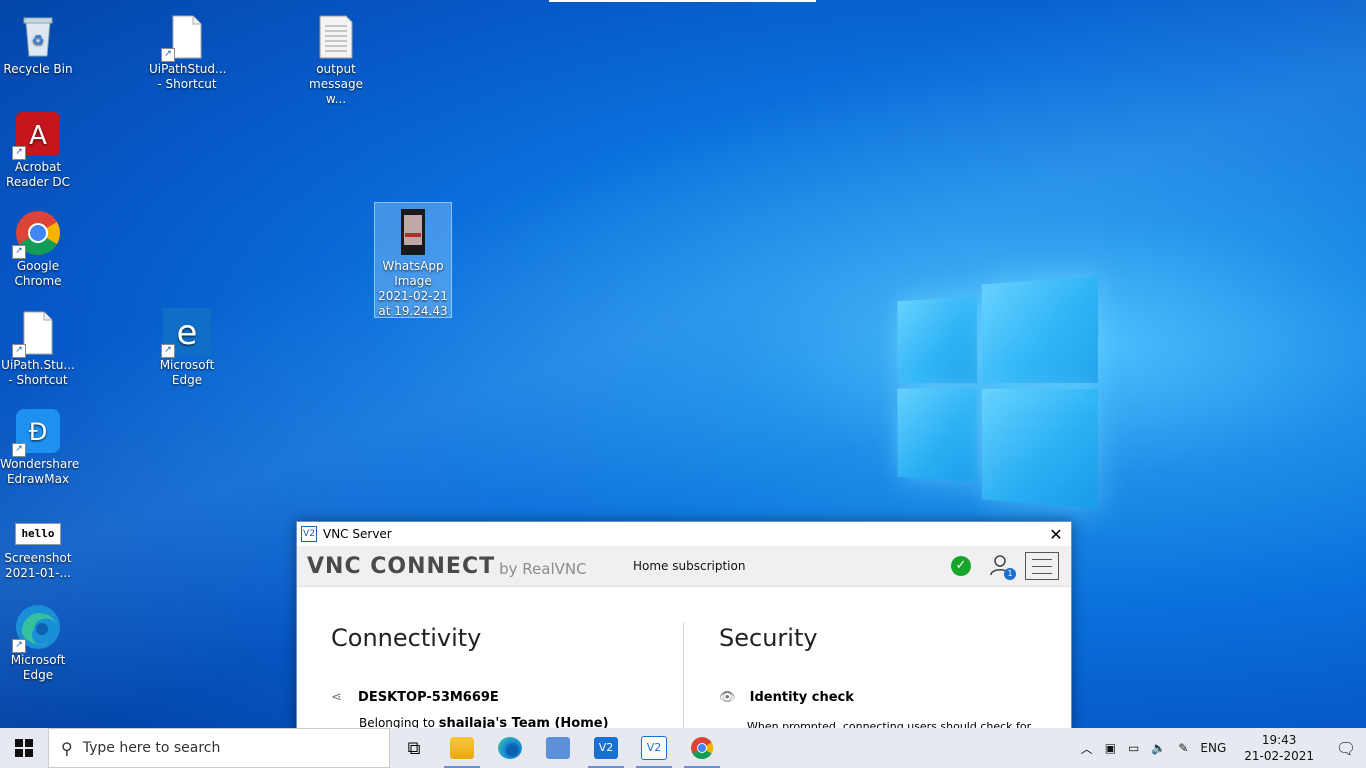 Image resolution: width=1366 pixels, height=768 pixels. I want to click on section-divider, so click(683, 677).